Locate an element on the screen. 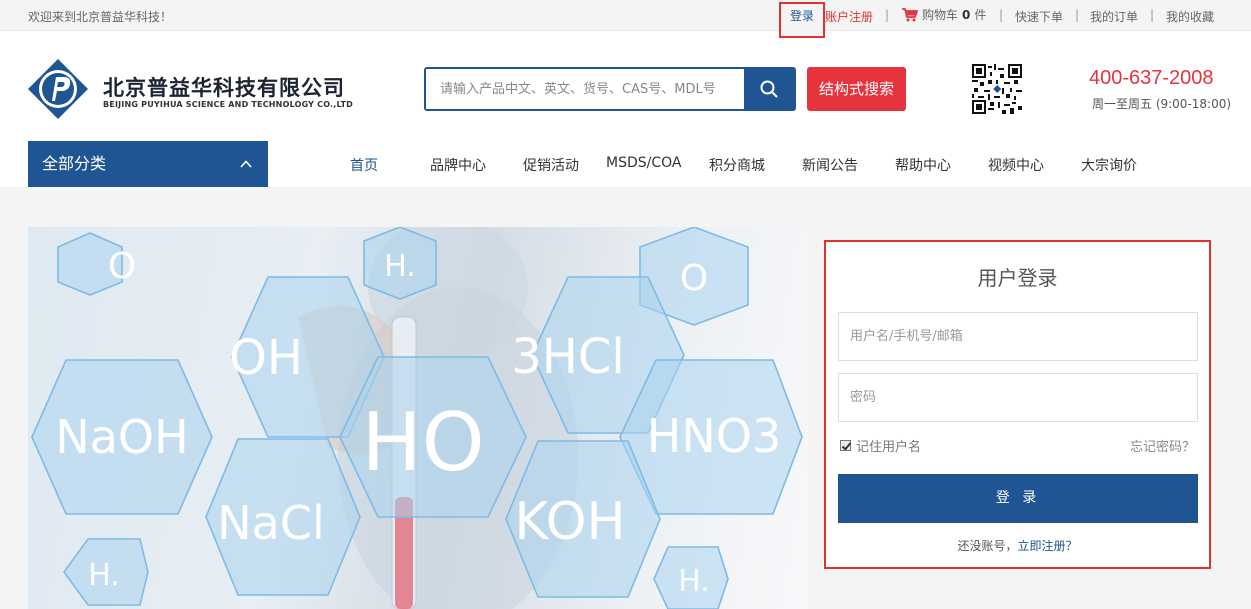 The image size is (1251, 609). search-input is located at coordinates (585, 89).